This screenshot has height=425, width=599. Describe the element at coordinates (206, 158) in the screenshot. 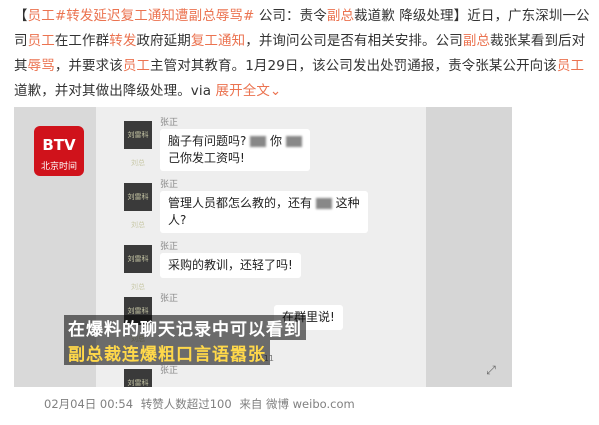

I see `message-line: 己你发工资吗!` at that location.